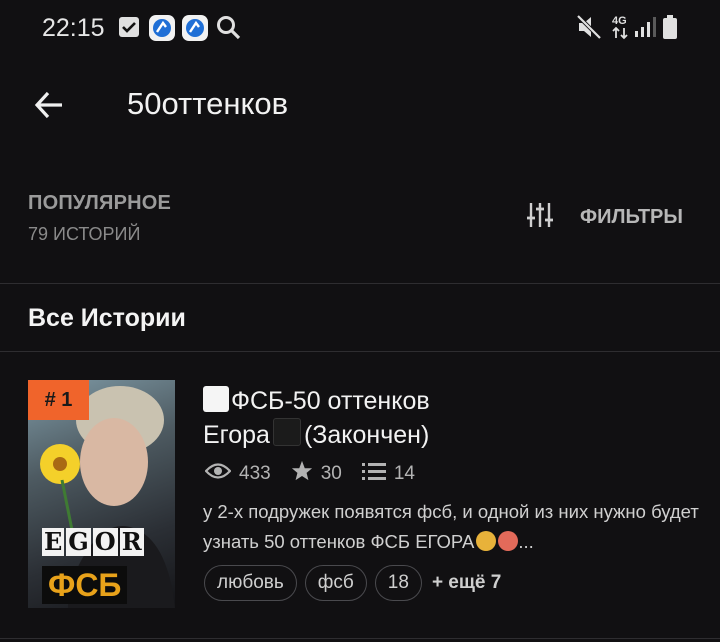  I want to click on sliders-icon, so click(540, 217).